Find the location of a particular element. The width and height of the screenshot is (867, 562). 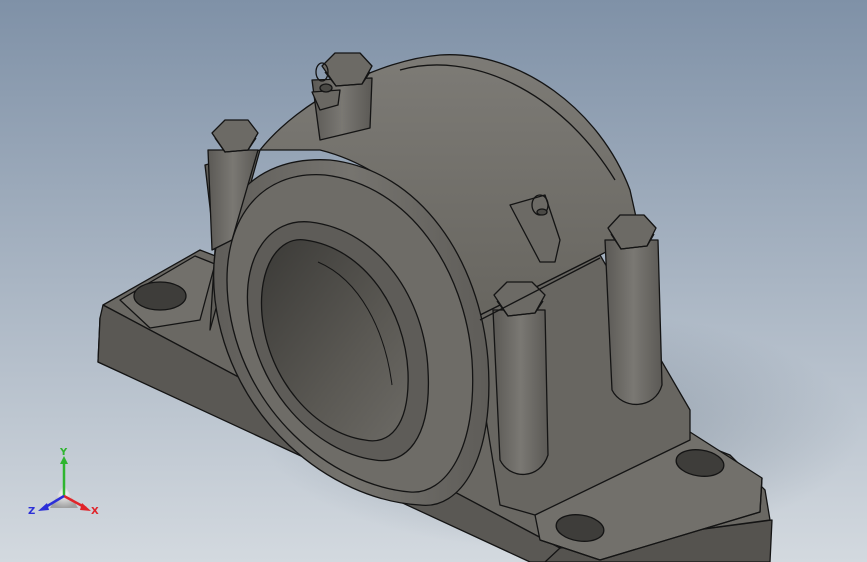

triad-z-arrowhead is located at coordinates (43, 507).